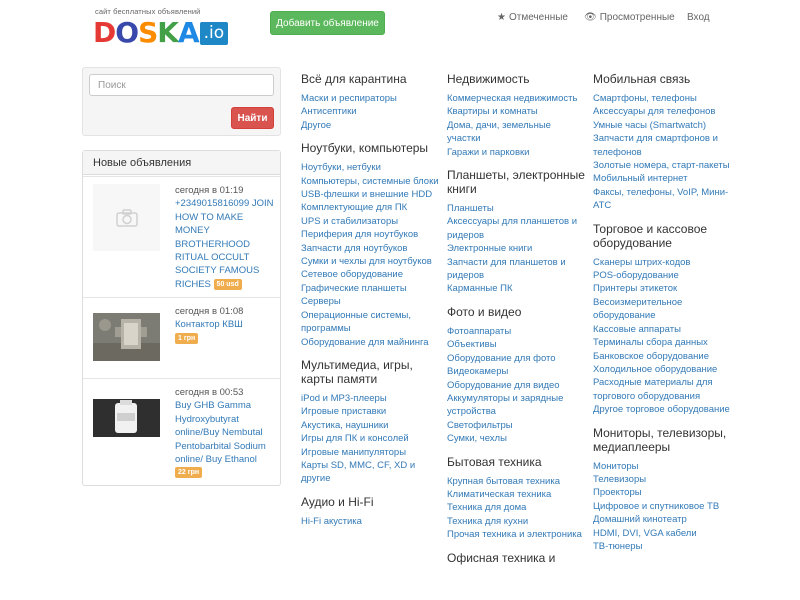 The width and height of the screenshot is (800, 600). What do you see at coordinates (663, 369) in the screenshot?
I see `subcategory-link: Холодильное оборудование` at bounding box center [663, 369].